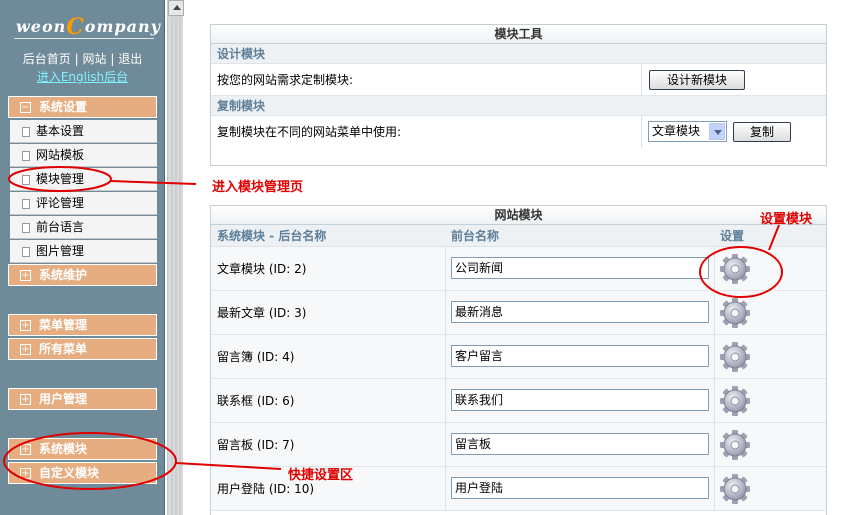 Image resolution: width=846 pixels, height=515 pixels. What do you see at coordinates (176, 8) in the screenshot?
I see `scroll-up-button` at bounding box center [176, 8].